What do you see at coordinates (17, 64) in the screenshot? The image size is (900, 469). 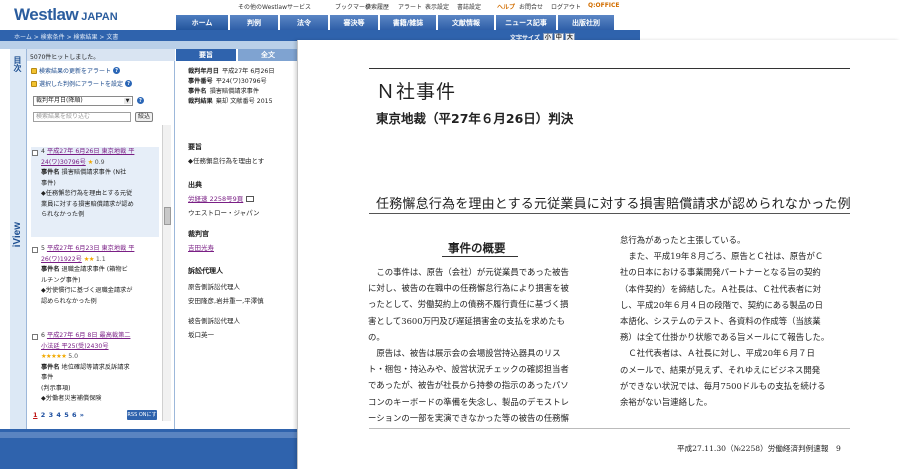 I see `side-tab-toc: 目次` at bounding box center [17, 64].